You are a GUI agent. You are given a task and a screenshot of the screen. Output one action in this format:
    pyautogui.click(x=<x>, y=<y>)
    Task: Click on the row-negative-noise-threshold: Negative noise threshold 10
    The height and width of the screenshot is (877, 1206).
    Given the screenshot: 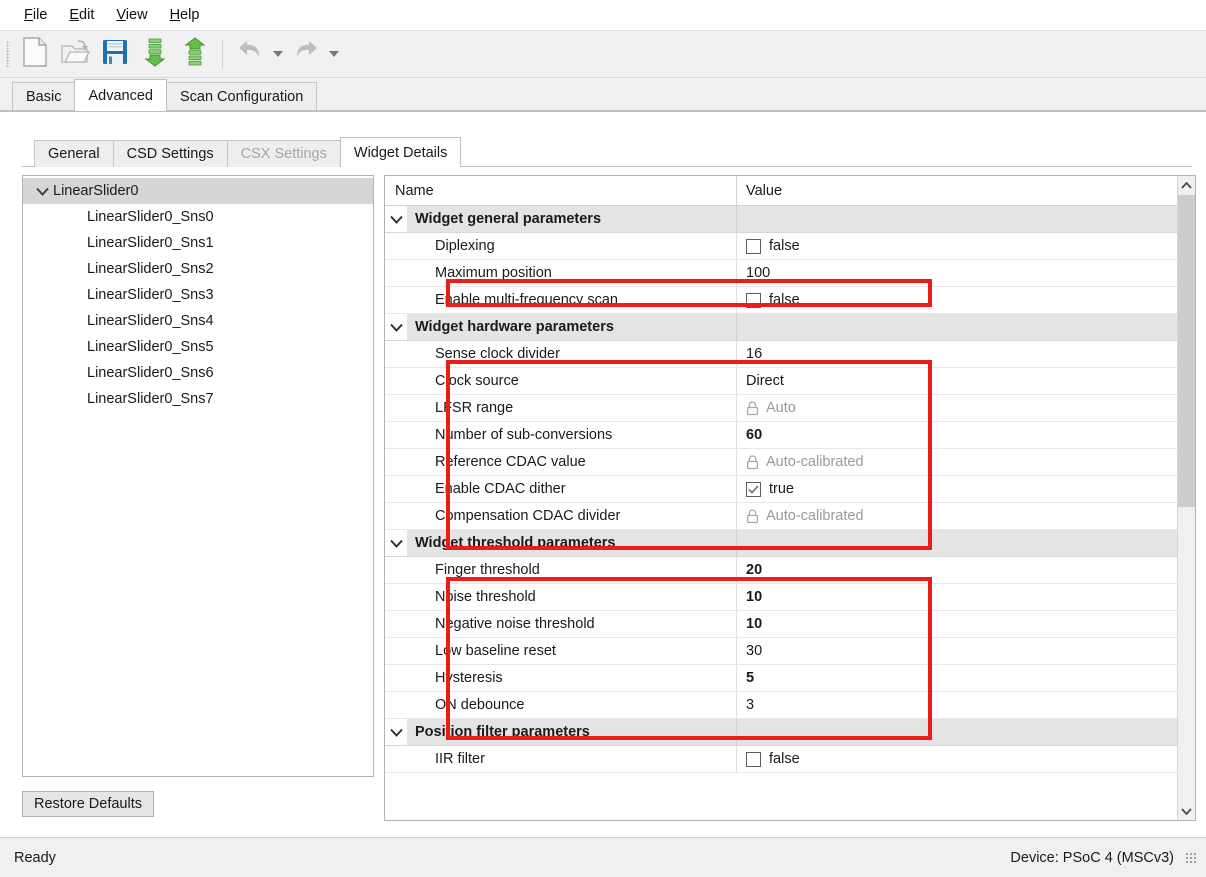 What is the action you would take?
    pyautogui.click(x=781, y=624)
    